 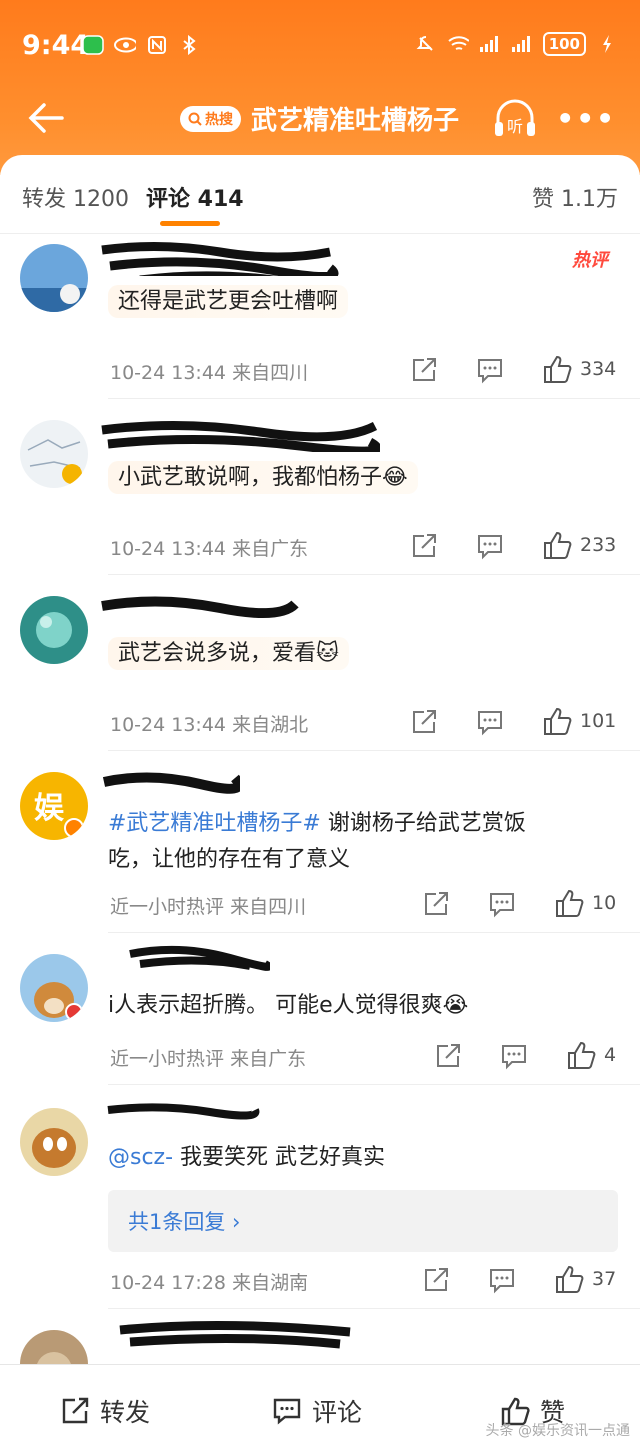 I want to click on tabs-divider, so click(x=320, y=233).